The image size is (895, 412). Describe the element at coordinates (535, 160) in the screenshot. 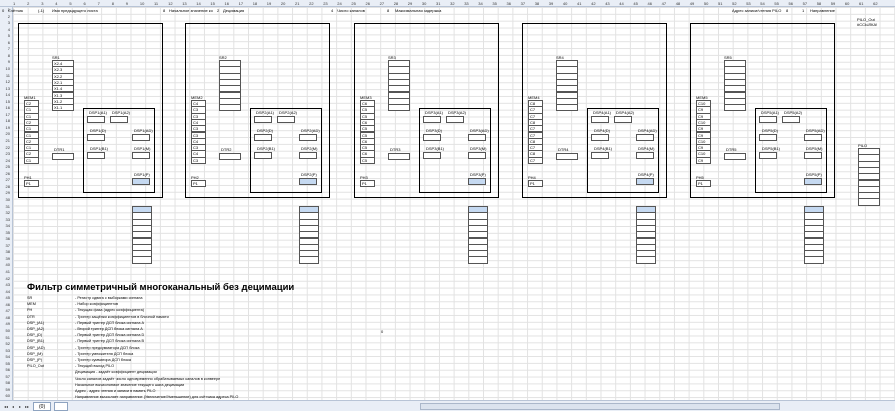

I see `mem-cell: C7` at that location.